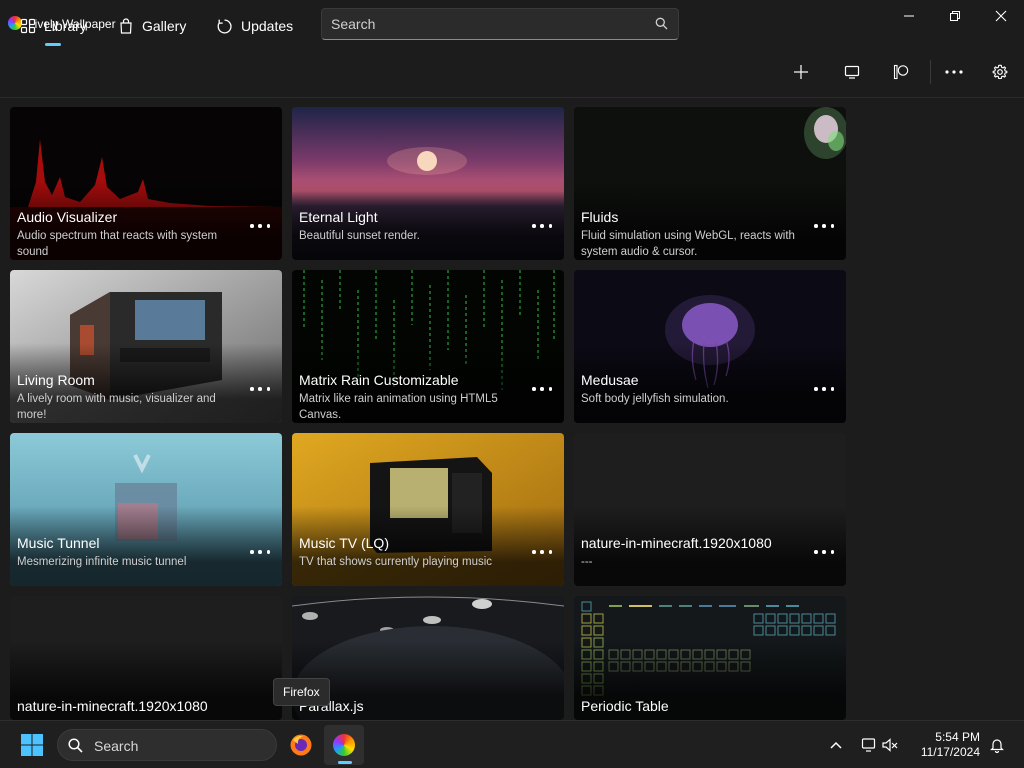 The height and width of the screenshot is (768, 1024). What do you see at coordinates (512, 73) in the screenshot?
I see `nav-bar` at bounding box center [512, 73].